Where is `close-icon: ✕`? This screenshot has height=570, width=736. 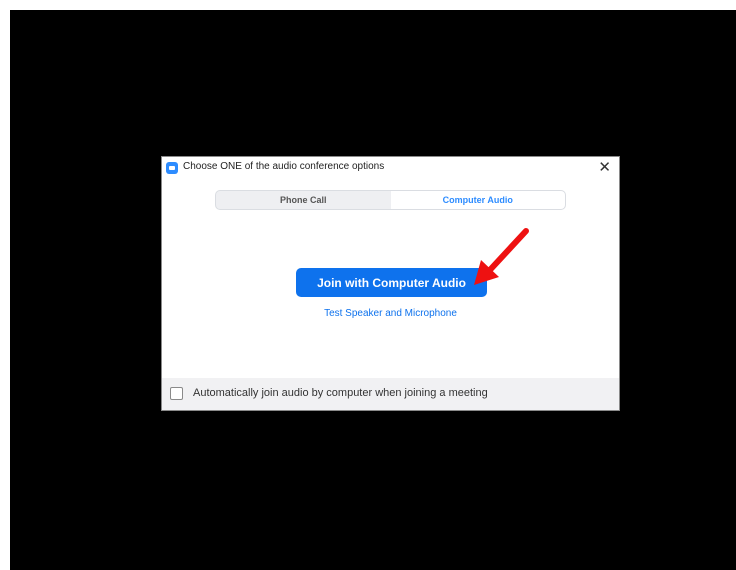
close-icon: ✕ is located at coordinates (604, 168).